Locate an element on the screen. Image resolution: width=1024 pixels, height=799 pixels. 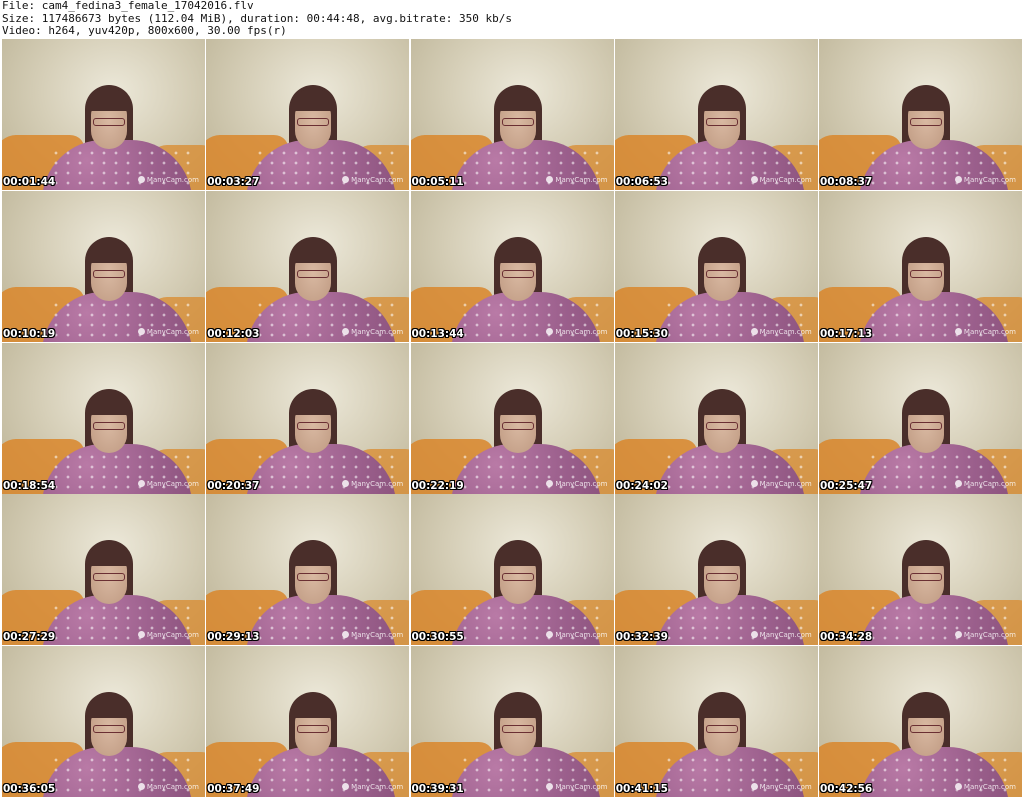
video-thumbnail: ManyCam.com 00:37:49 is located at coordinates (308, 721).